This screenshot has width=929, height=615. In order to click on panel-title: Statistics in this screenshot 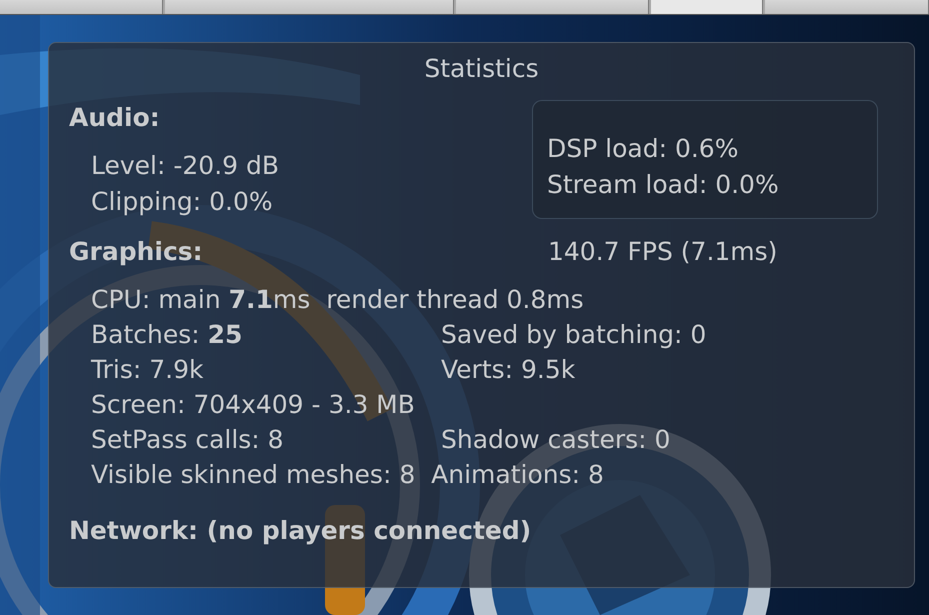, I will do `click(481, 69)`.